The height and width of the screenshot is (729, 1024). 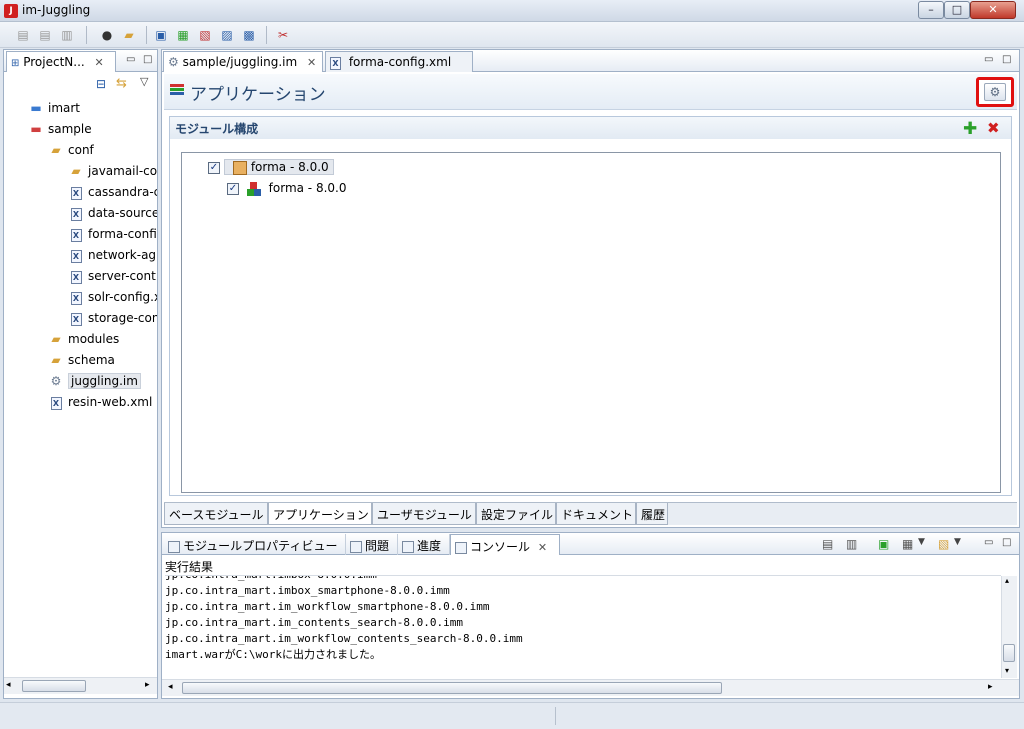 I want to click on tree-item-label: juggling.im, so click(x=104, y=381).